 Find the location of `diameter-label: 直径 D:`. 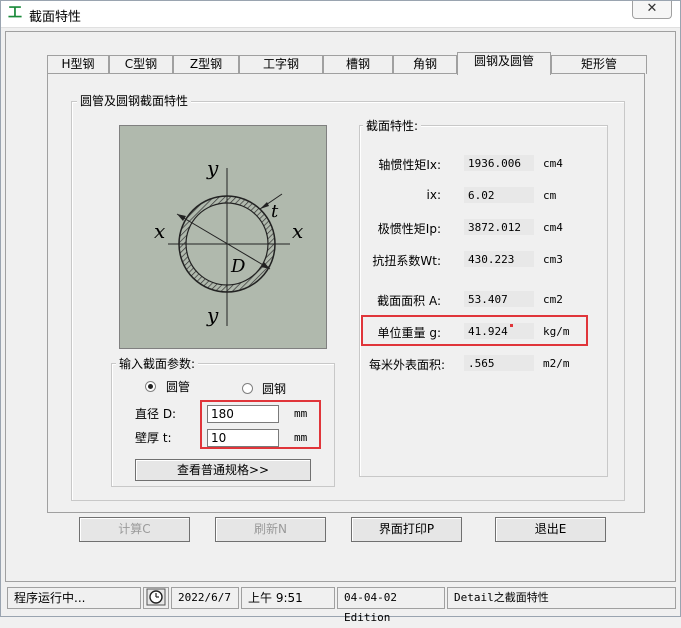

diameter-label: 直径 D: is located at coordinates (156, 414).